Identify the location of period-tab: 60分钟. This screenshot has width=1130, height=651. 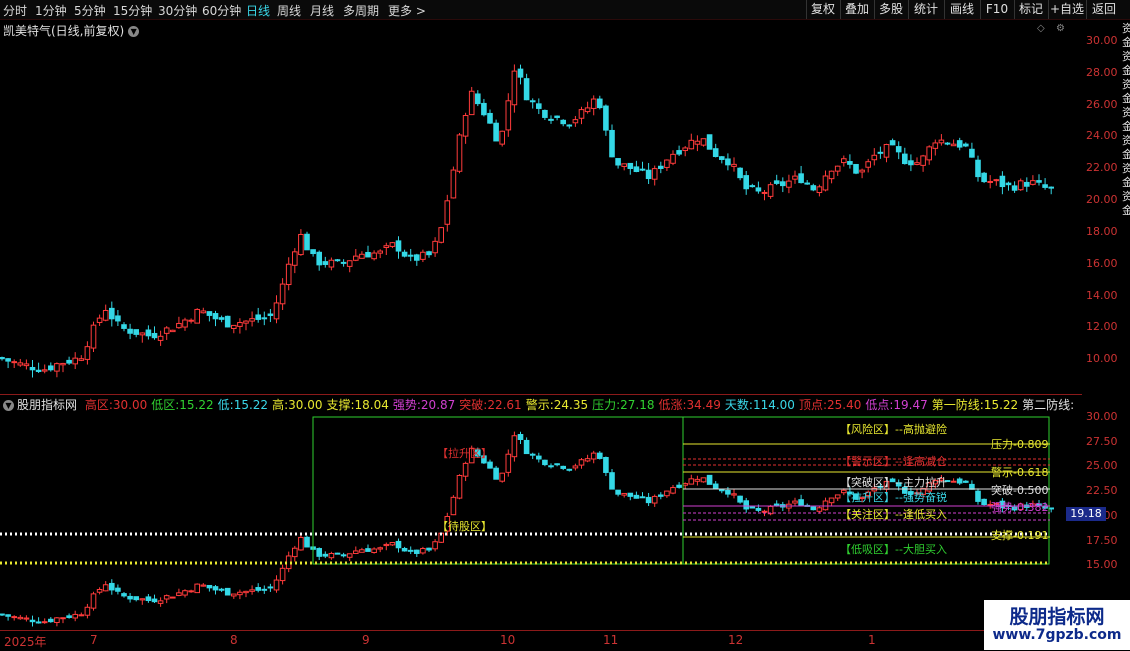
(221, 10).